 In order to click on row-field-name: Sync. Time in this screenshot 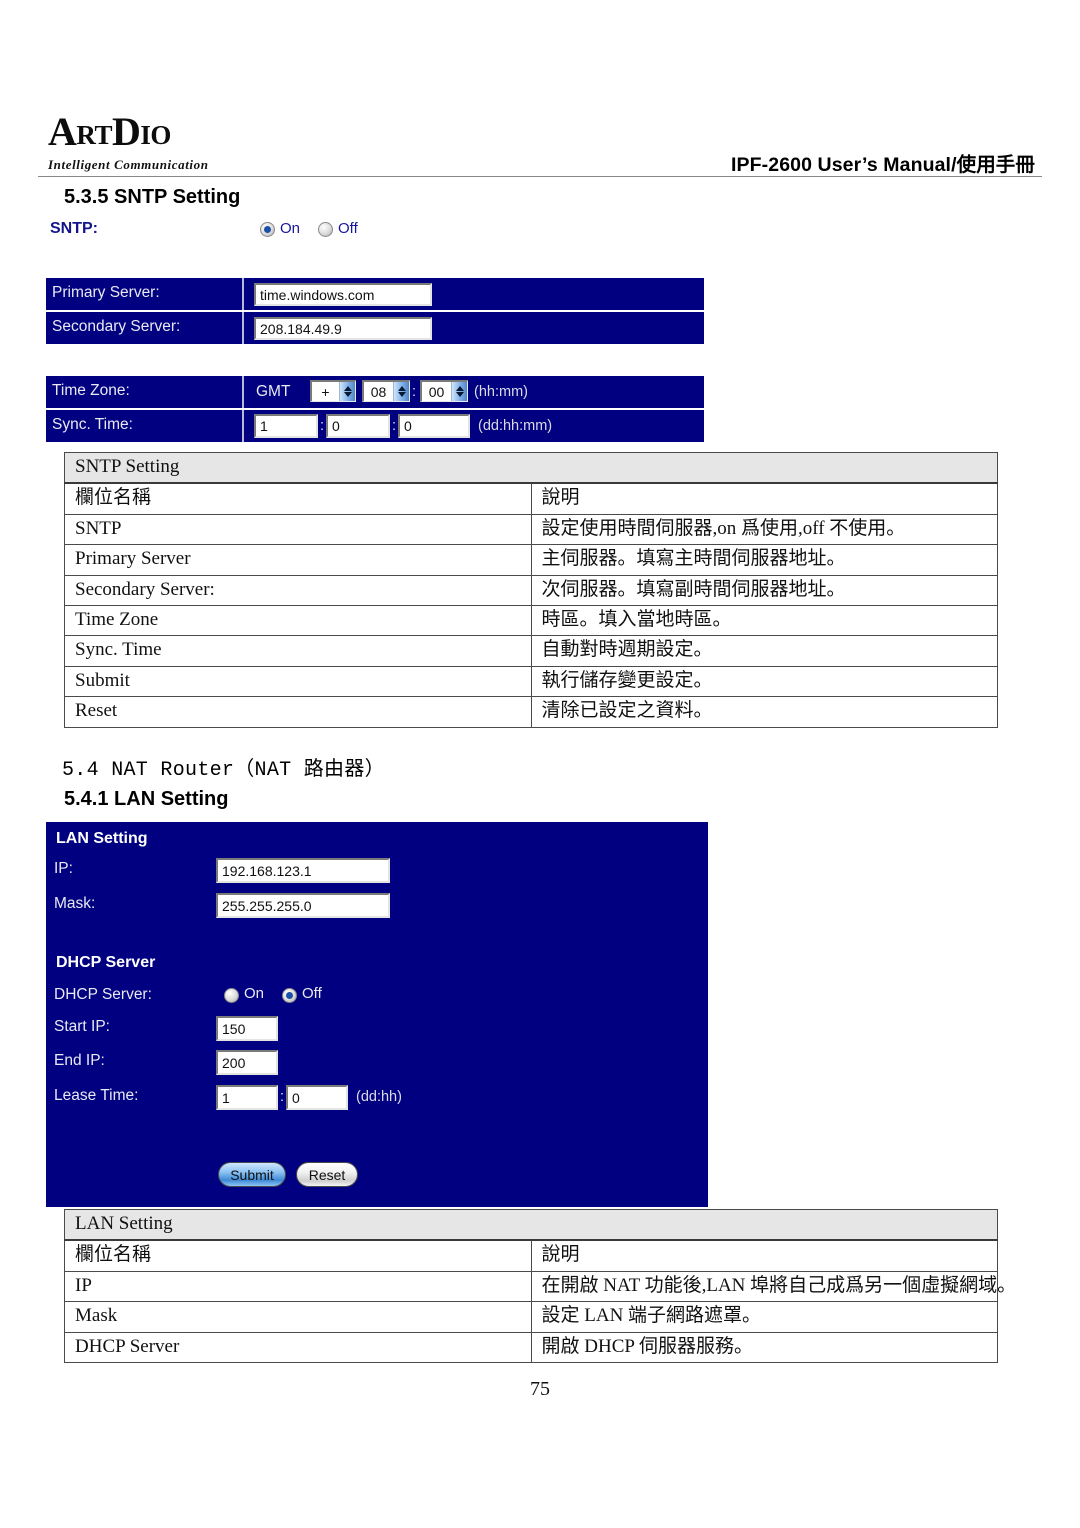, I will do `click(298, 651)`.